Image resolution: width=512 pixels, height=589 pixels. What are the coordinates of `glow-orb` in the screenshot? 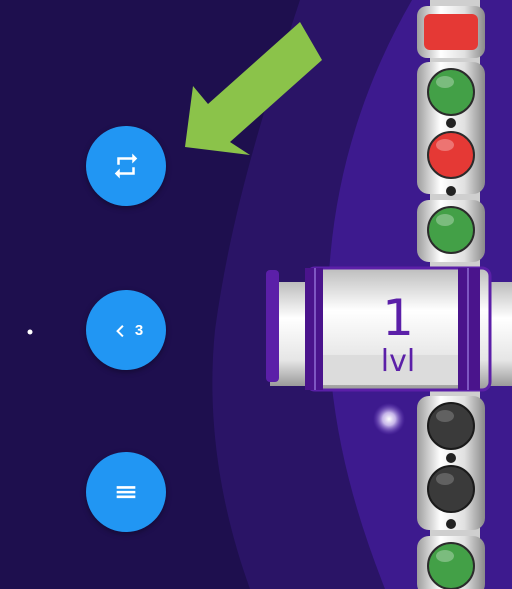 It's located at (389, 419).